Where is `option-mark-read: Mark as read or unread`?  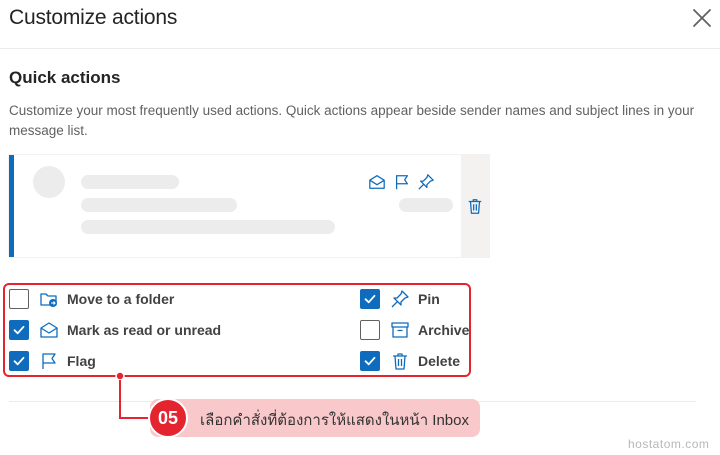 option-mark-read: Mark as read or unread is located at coordinates (115, 330).